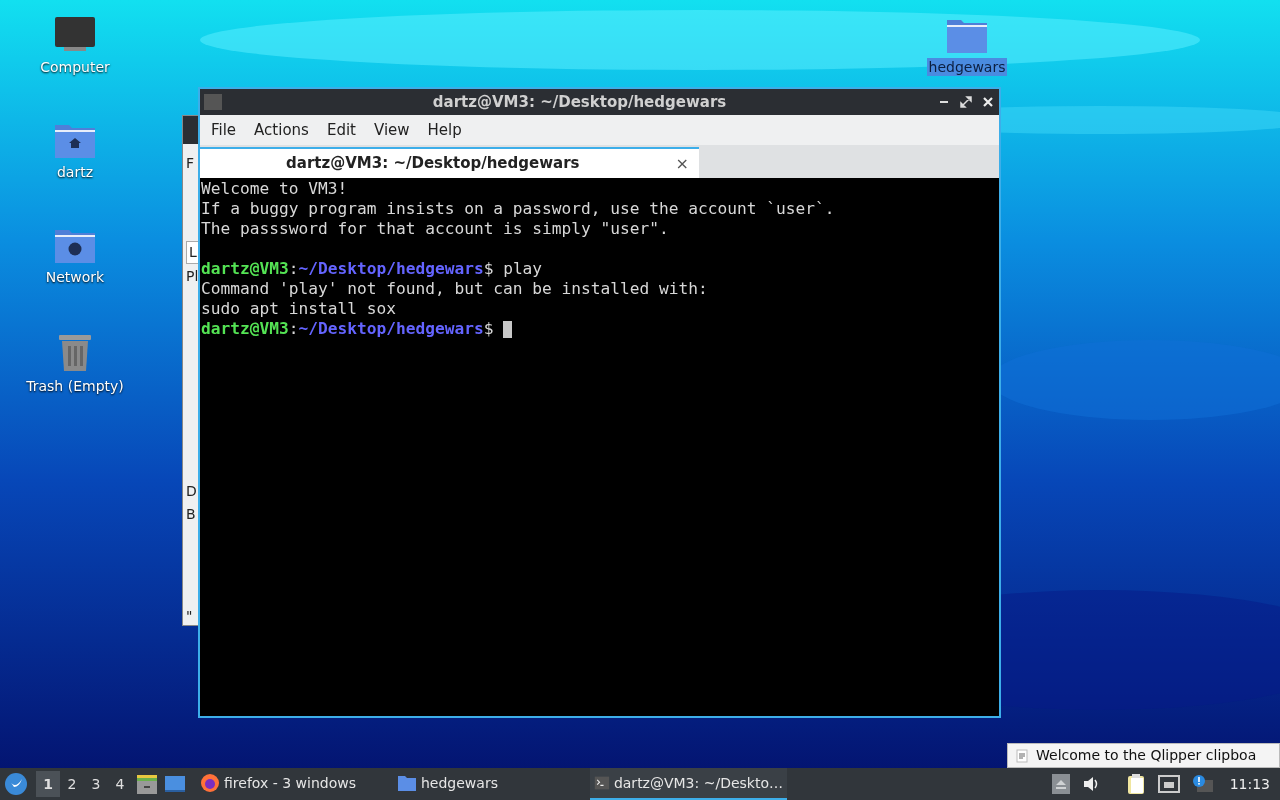 The height and width of the screenshot is (800, 1280). I want to click on terminal-line: Welcome to VM3!, so click(274, 189).